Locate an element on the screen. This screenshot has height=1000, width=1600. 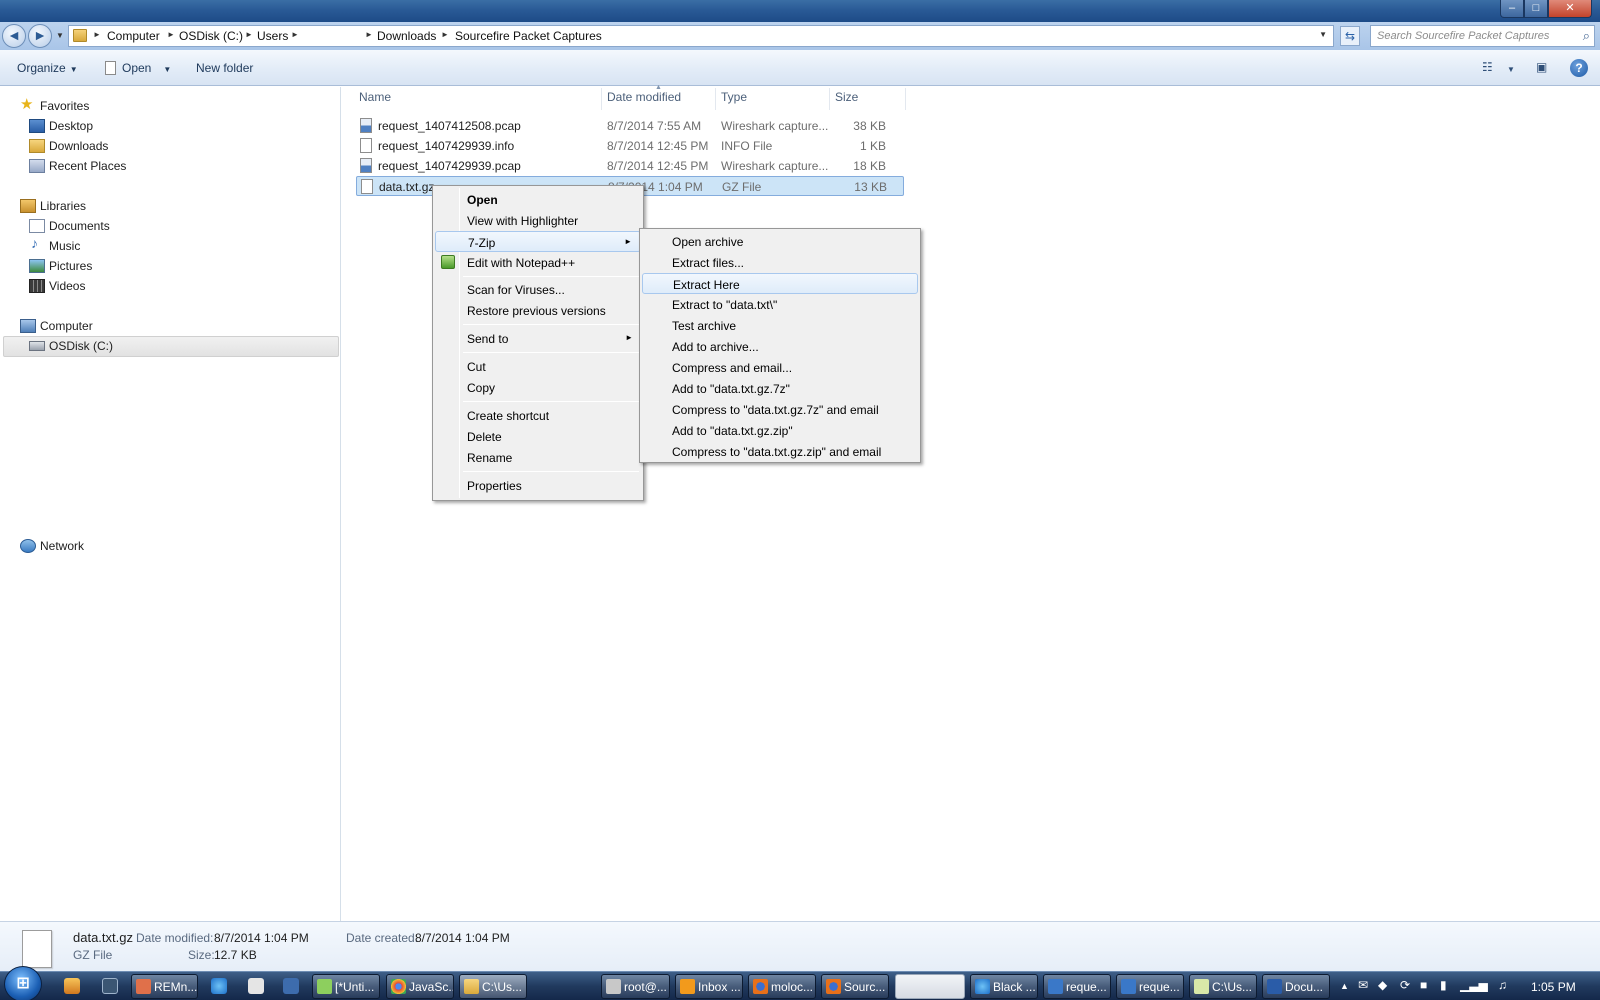
tray-app-icon: ◆ is located at coordinates (1382, 985).